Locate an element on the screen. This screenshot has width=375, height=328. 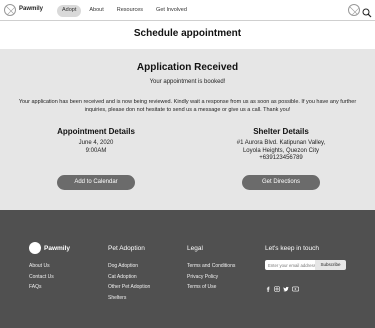
footer-link-cat-adoption: Cat Adoption is located at coordinates (129, 277).